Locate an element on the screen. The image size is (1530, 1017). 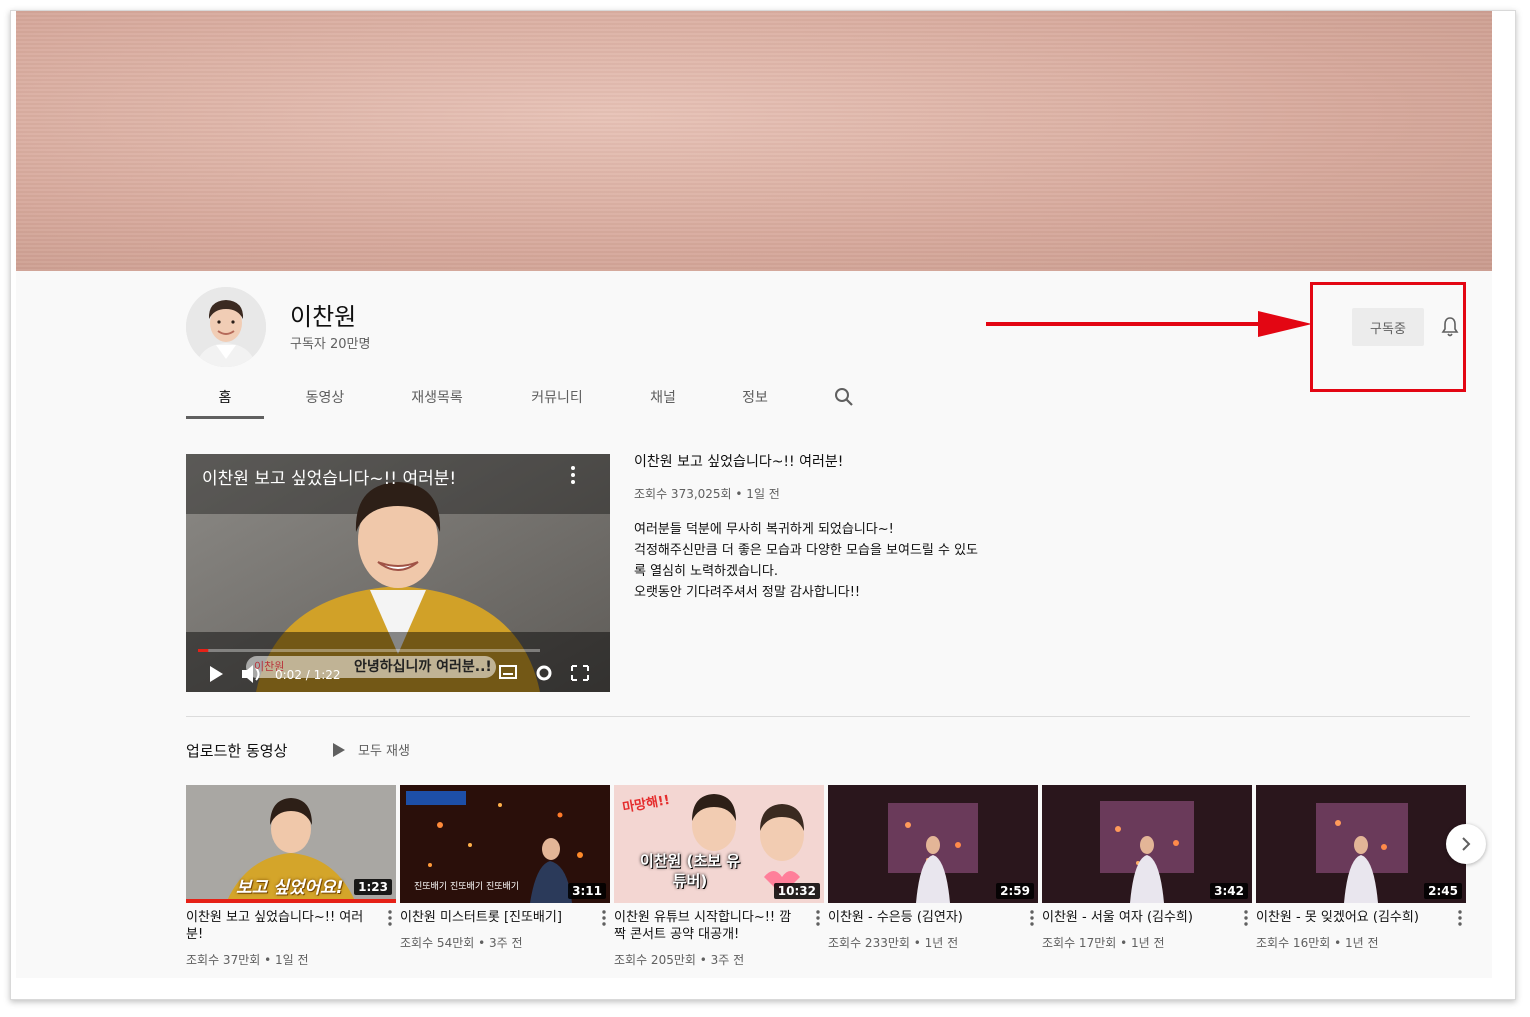
video-meta: 조회수 205만회 • 3주 전 is located at coordinates (679, 960).